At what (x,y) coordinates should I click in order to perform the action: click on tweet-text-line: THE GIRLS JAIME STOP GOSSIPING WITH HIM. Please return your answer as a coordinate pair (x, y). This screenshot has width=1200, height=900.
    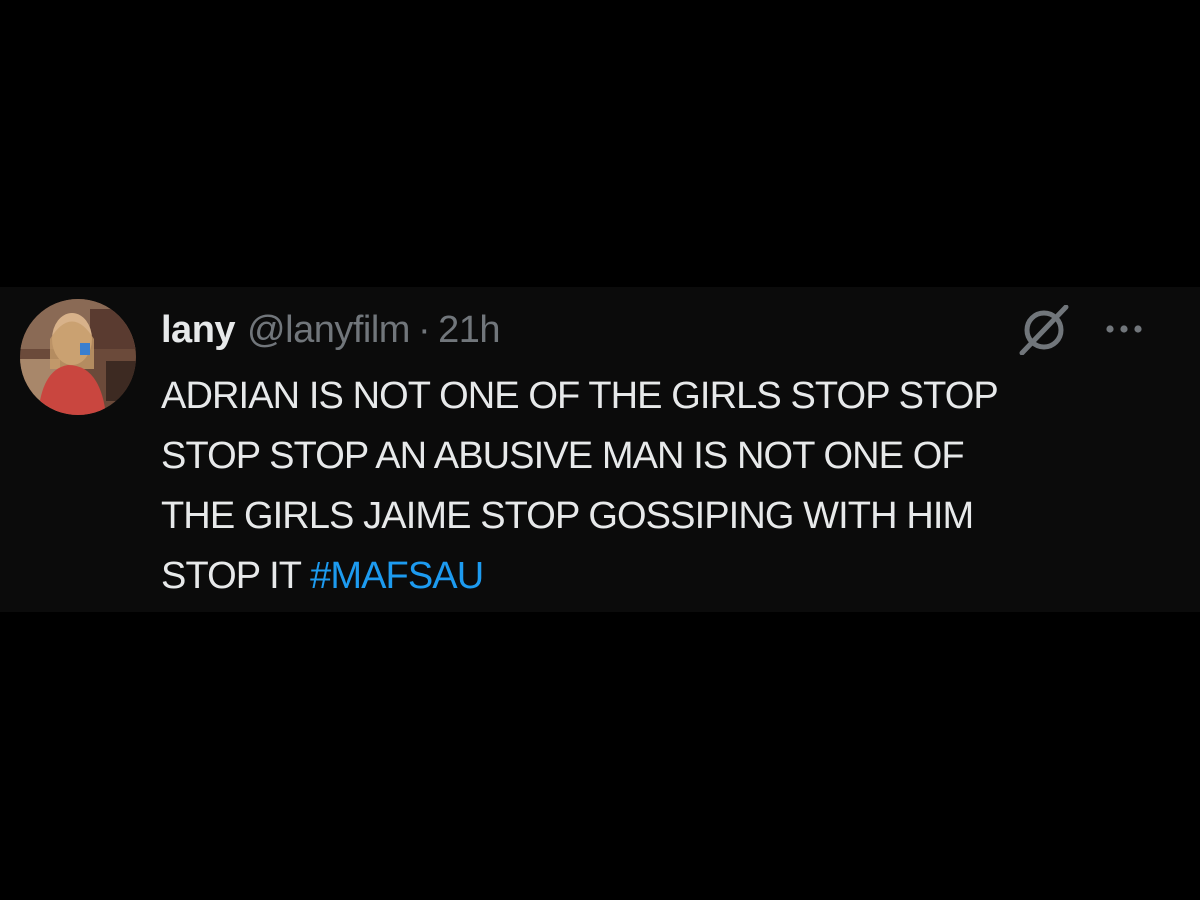
    Looking at the image, I should click on (567, 516).